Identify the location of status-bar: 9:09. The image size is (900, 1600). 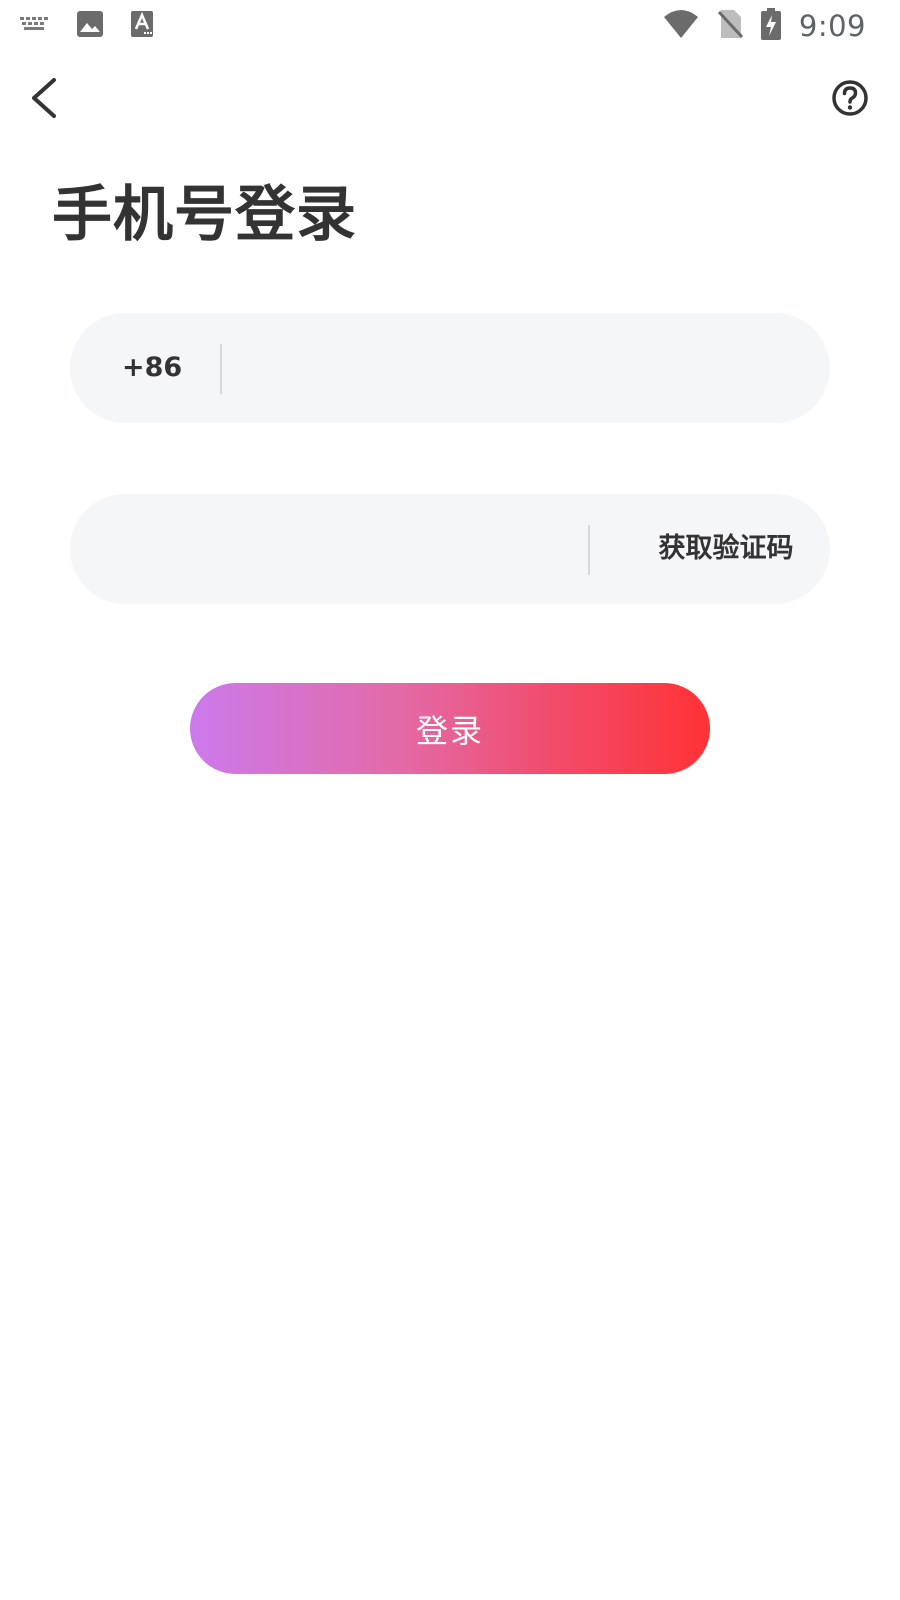
(450, 25).